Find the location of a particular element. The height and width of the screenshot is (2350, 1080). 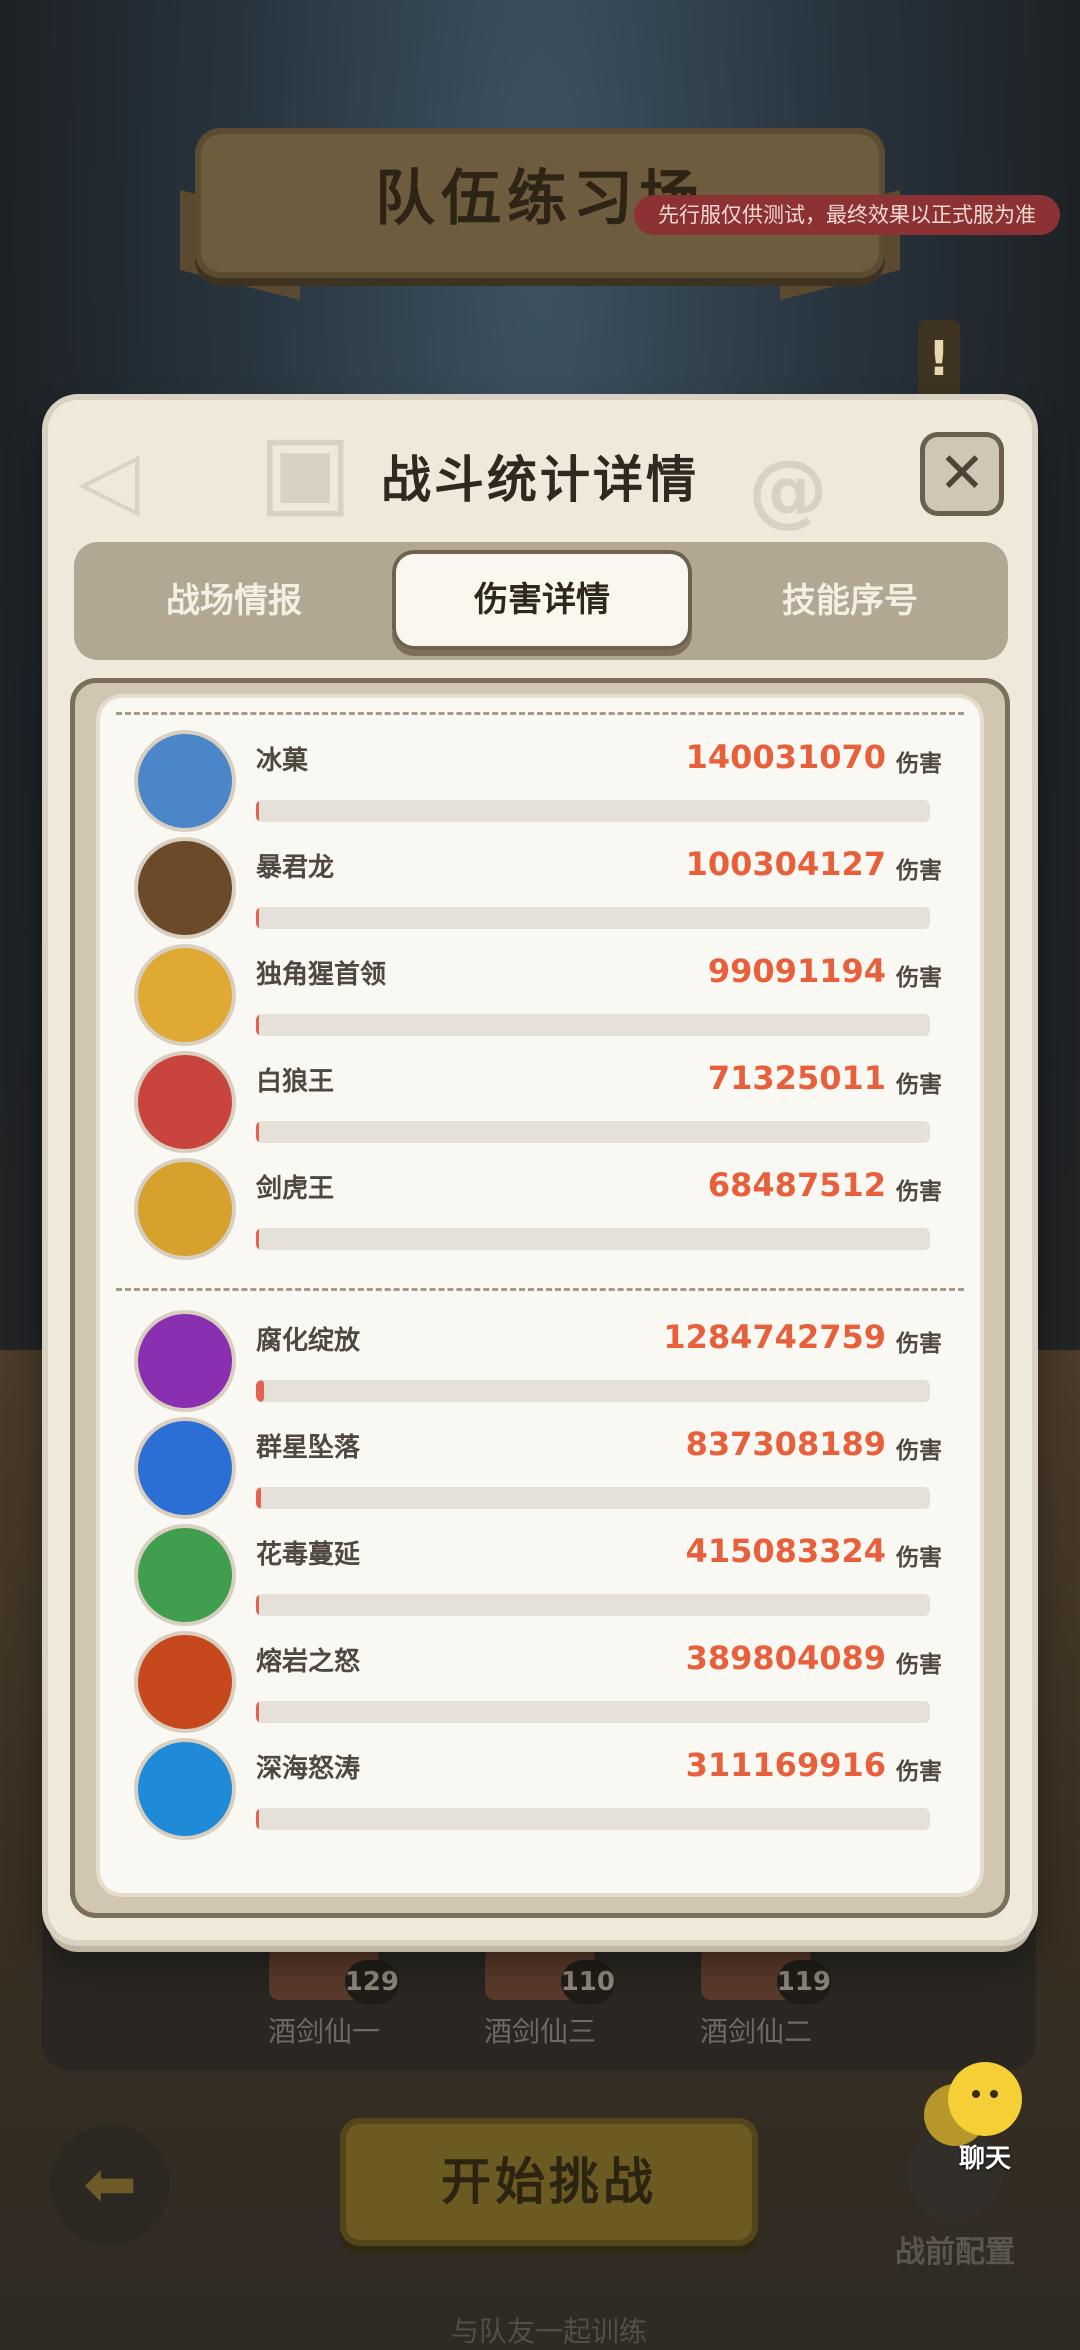

damage-value: 140031070 is located at coordinates (785, 757).